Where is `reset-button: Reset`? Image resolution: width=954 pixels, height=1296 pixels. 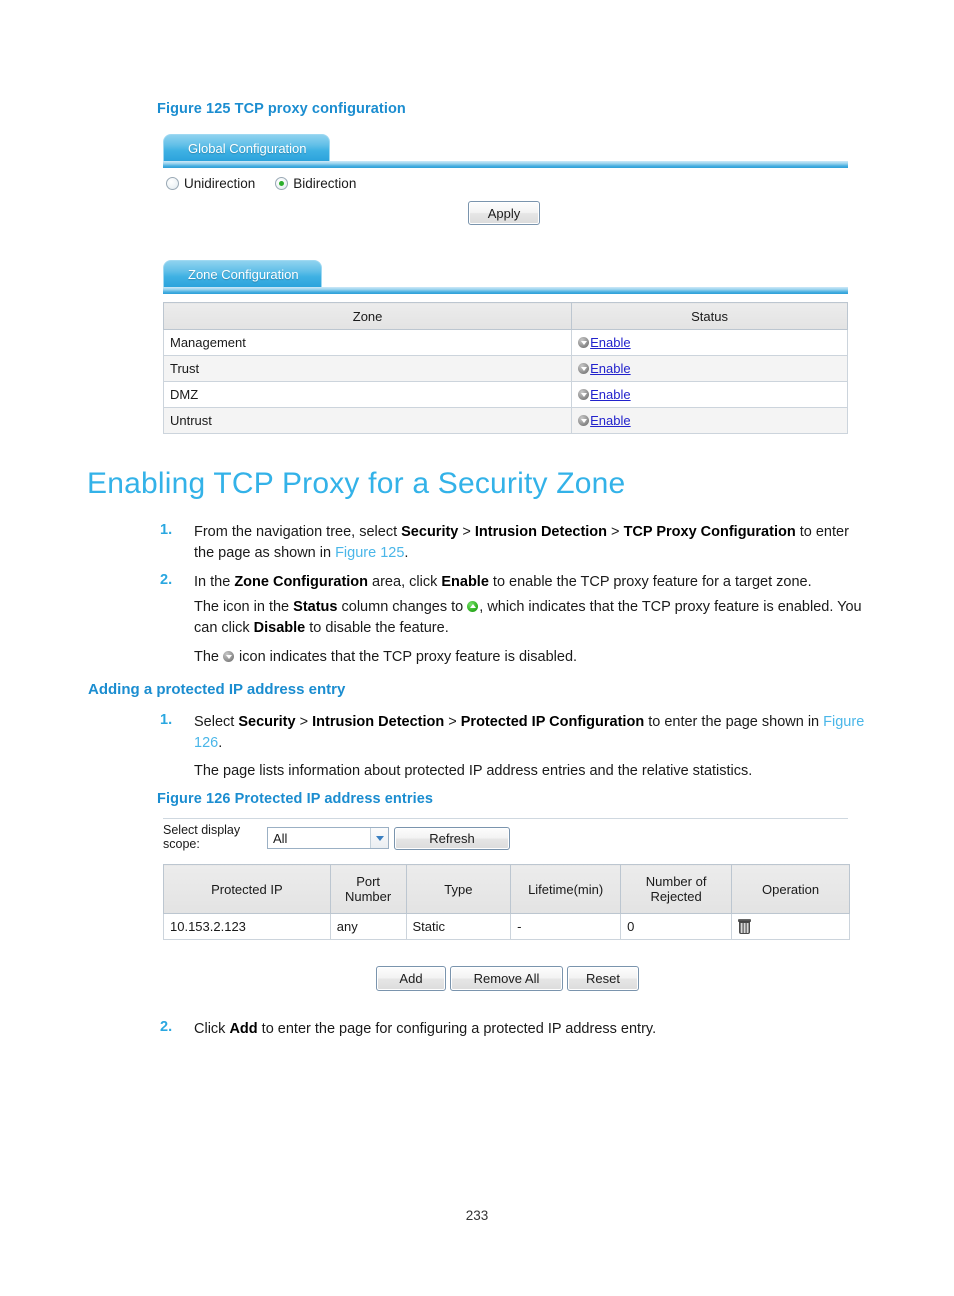 reset-button: Reset is located at coordinates (603, 978).